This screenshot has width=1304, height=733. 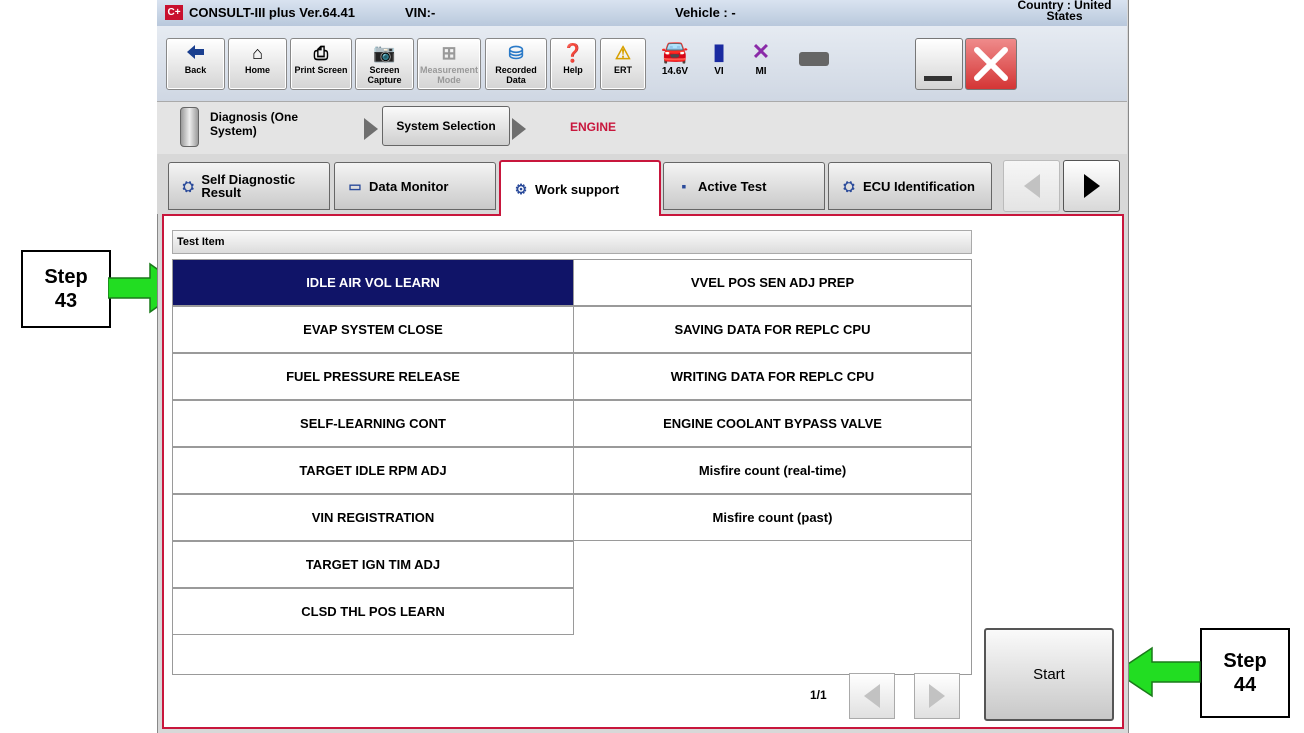 I want to click on printer-icon: ⎙, so click(x=321, y=53).